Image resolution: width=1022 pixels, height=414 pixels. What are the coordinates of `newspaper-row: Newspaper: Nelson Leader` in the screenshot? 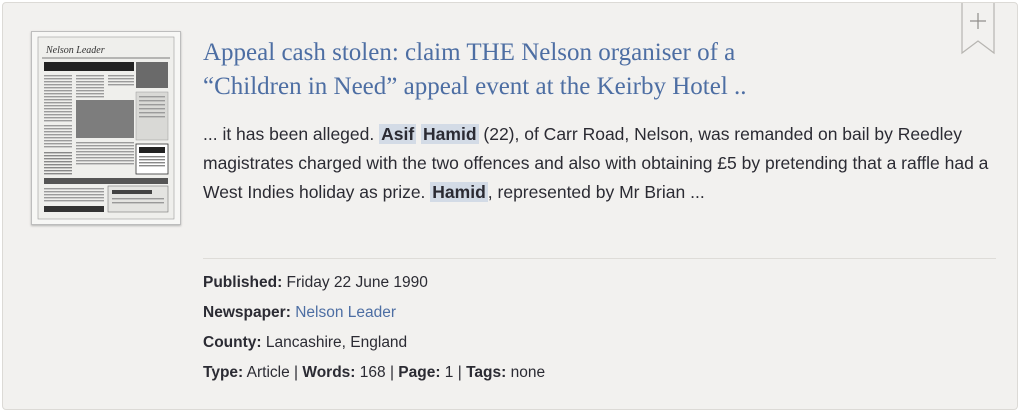 It's located at (299, 313).